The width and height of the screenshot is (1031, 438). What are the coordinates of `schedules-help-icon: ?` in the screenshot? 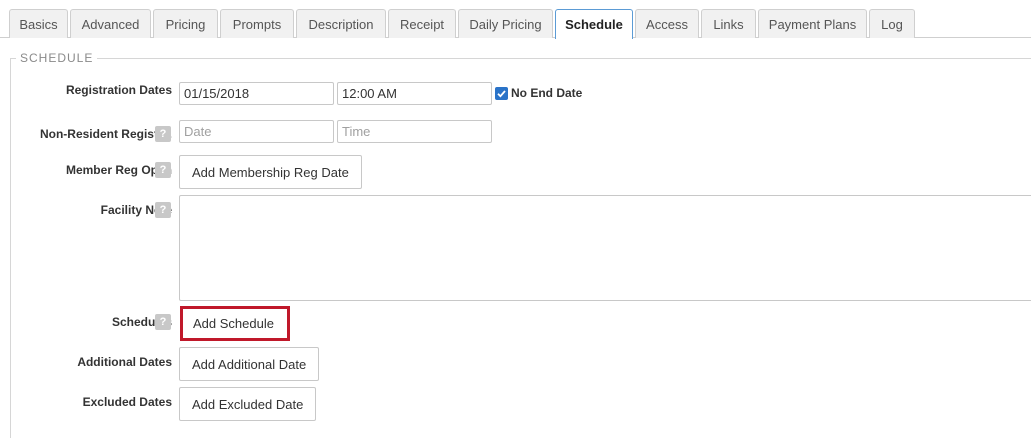 It's located at (163, 322).